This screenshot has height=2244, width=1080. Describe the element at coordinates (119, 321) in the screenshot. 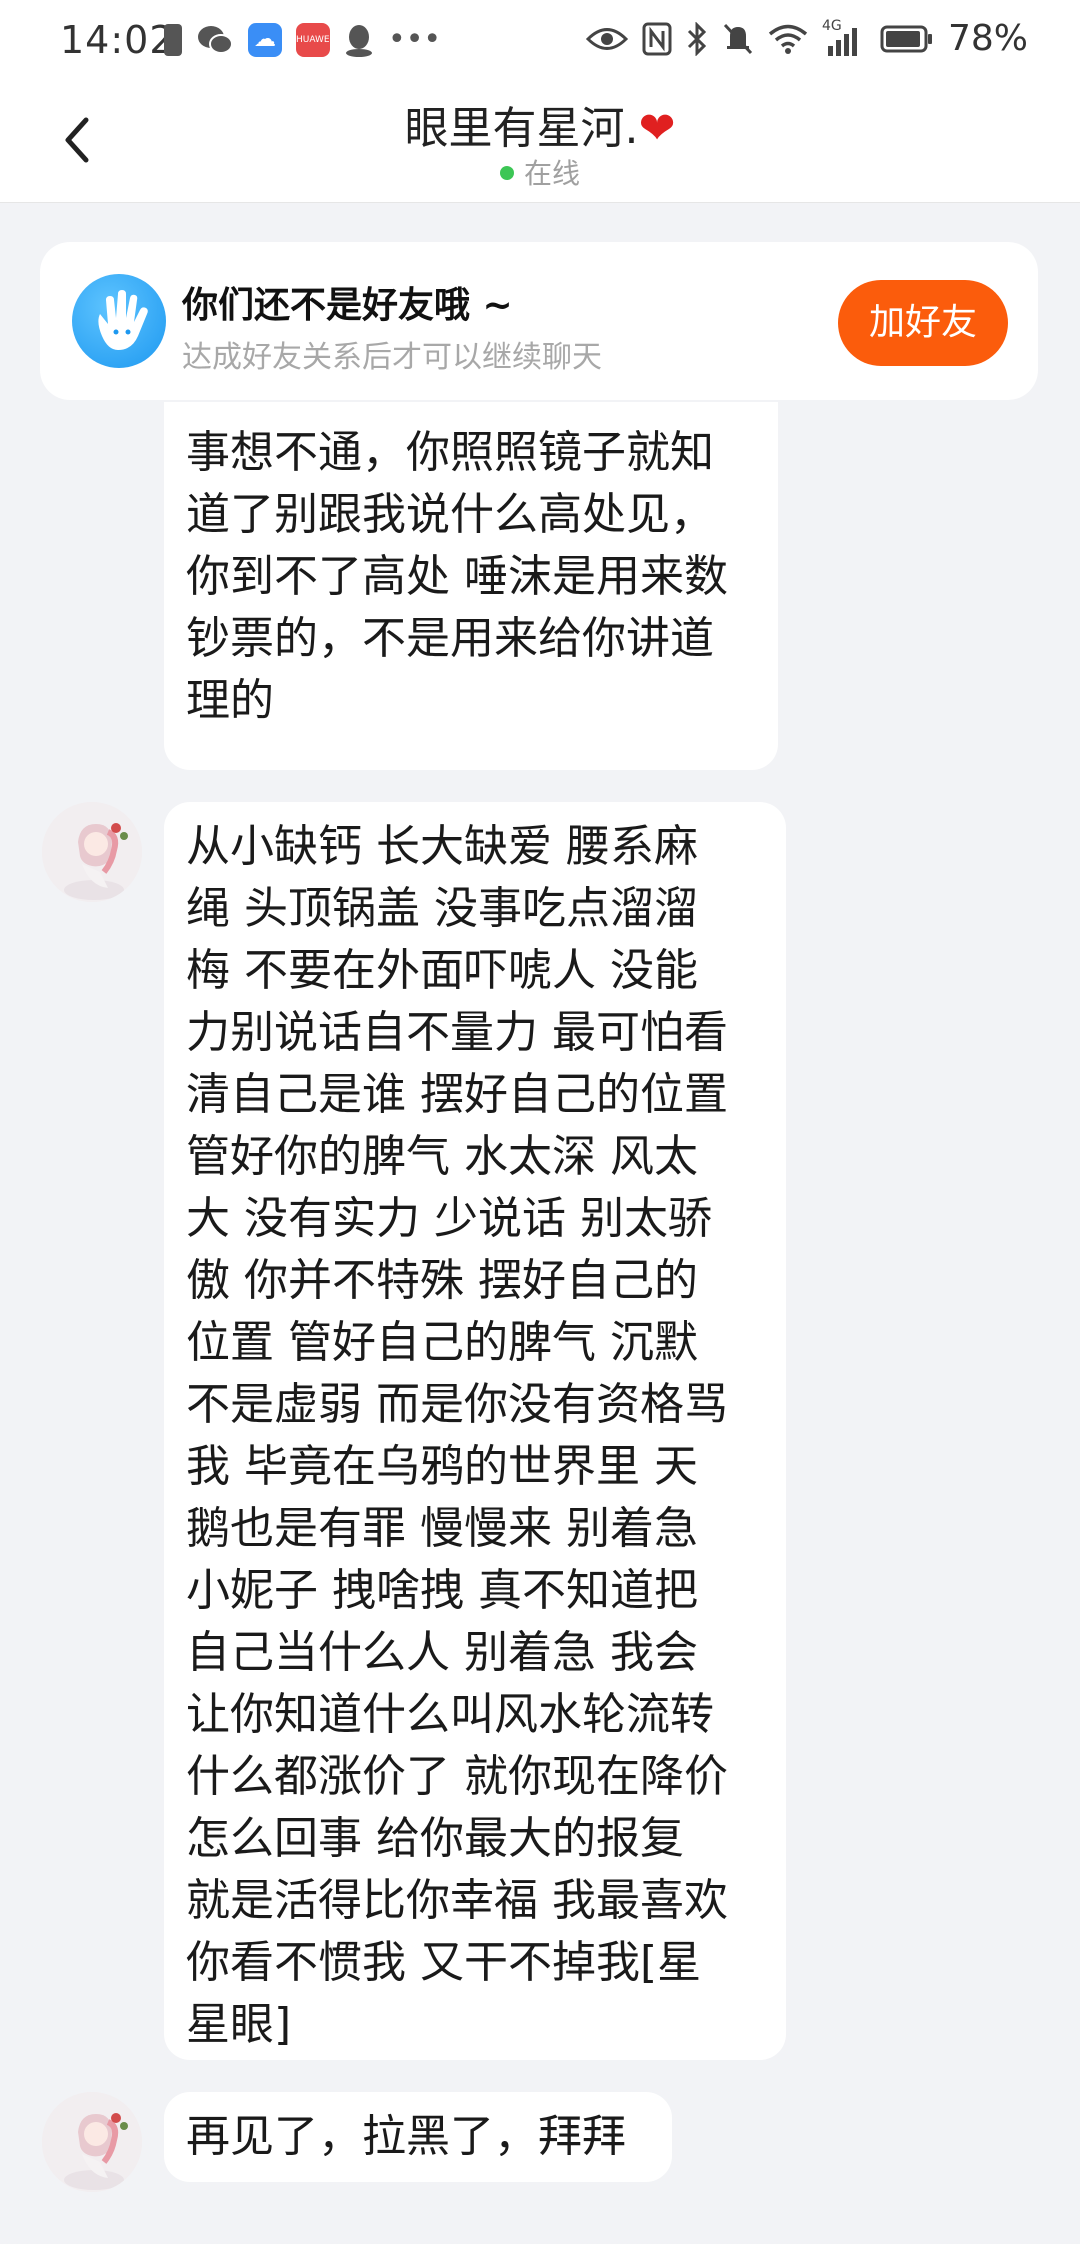

I see `waving-hand-icon` at that location.